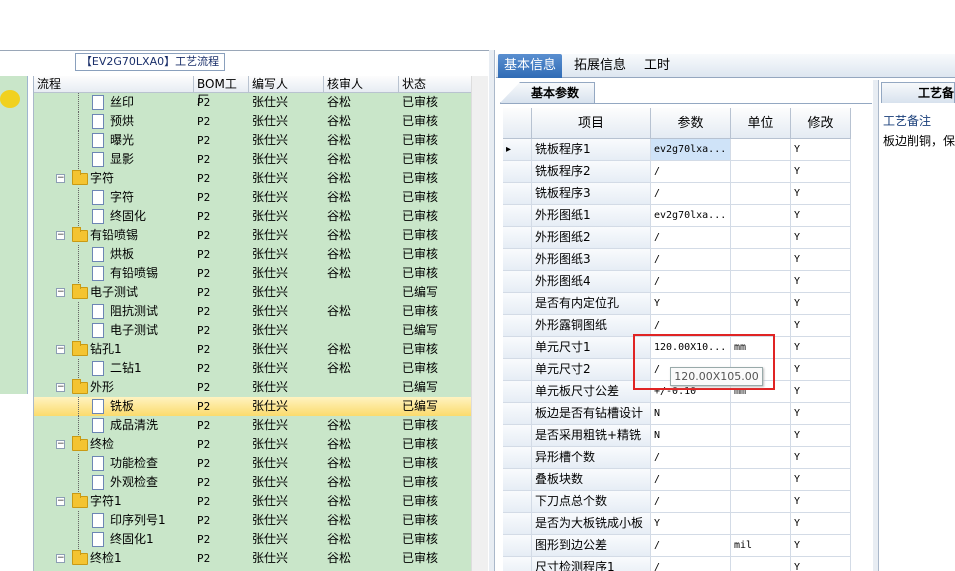 Image resolution: width=955 pixels, height=571 pixels. I want to click on param-row: 铣板程序3/ Y, so click(687, 194).